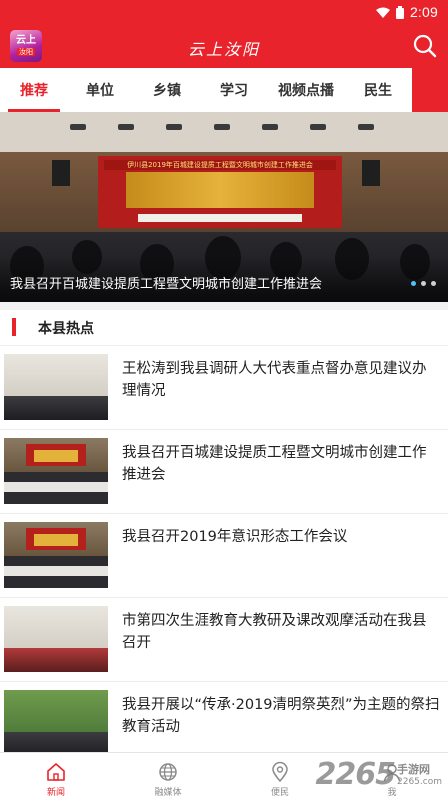 This screenshot has width=448, height=800. I want to click on news-item: 我县召开百城建设提质工程暨文明城市创建工作推进会, so click(224, 472).